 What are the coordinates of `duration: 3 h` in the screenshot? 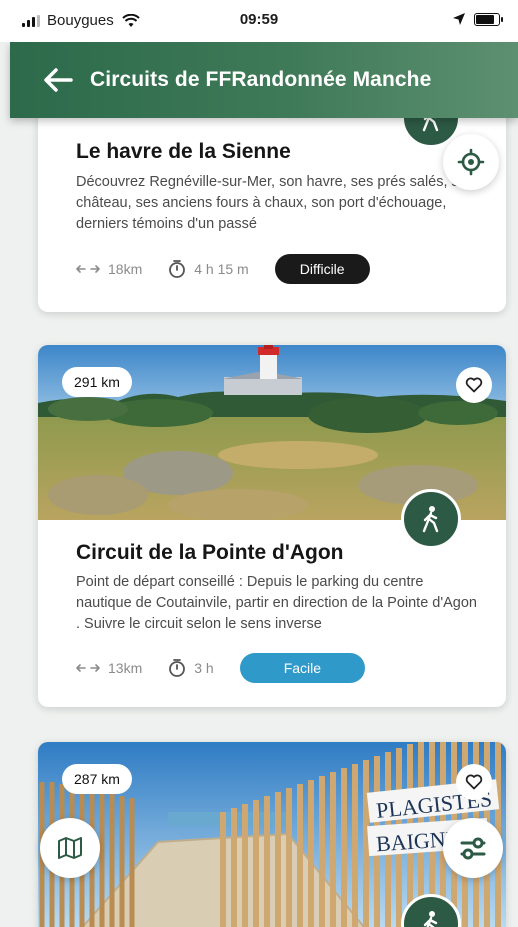 It's located at (191, 668).